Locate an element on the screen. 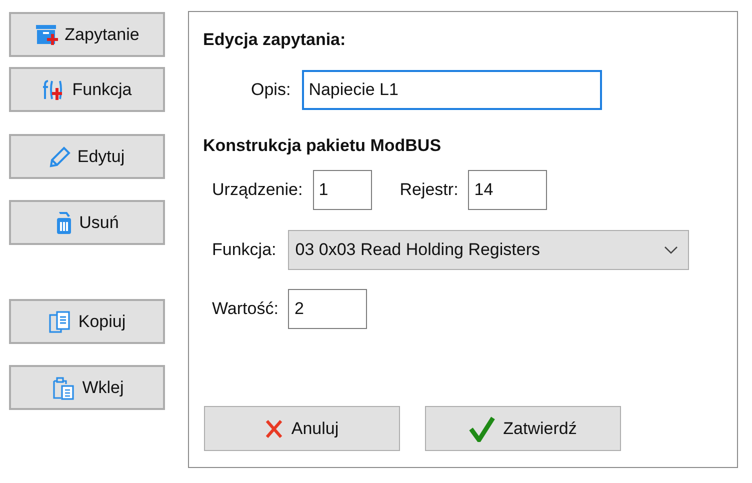  device-field: 1 is located at coordinates (342, 190).